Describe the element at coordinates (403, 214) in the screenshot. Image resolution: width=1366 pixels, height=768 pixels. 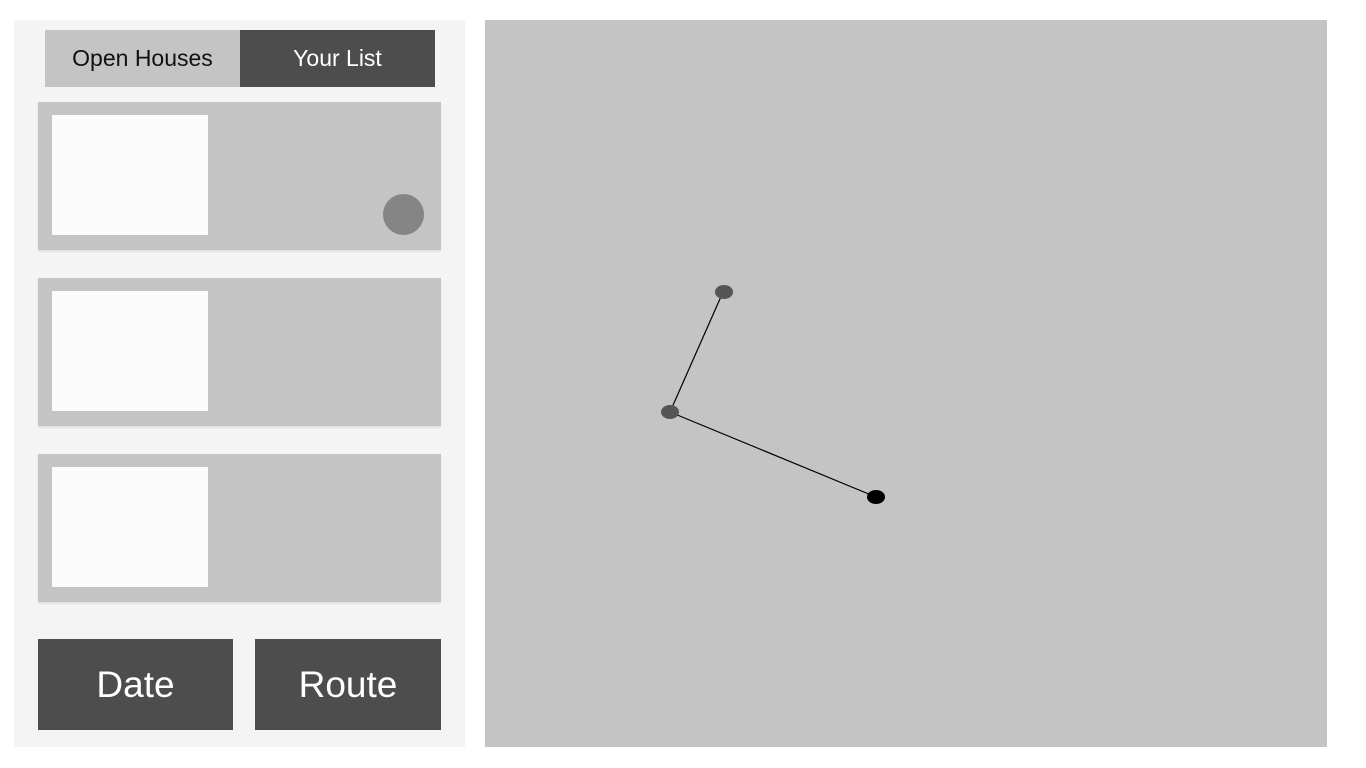
I see `favorite-dot-icon` at that location.